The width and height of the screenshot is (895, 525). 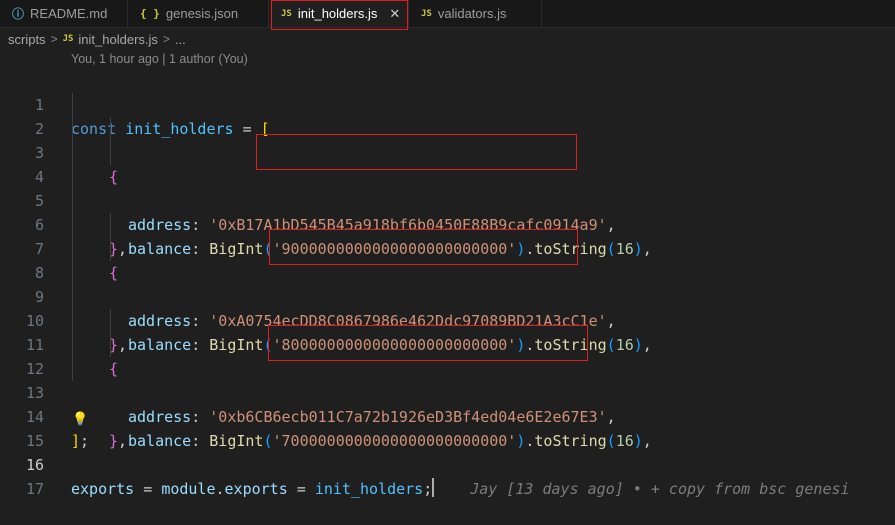 I want to click on semicolon: ;, so click(x=428, y=489).